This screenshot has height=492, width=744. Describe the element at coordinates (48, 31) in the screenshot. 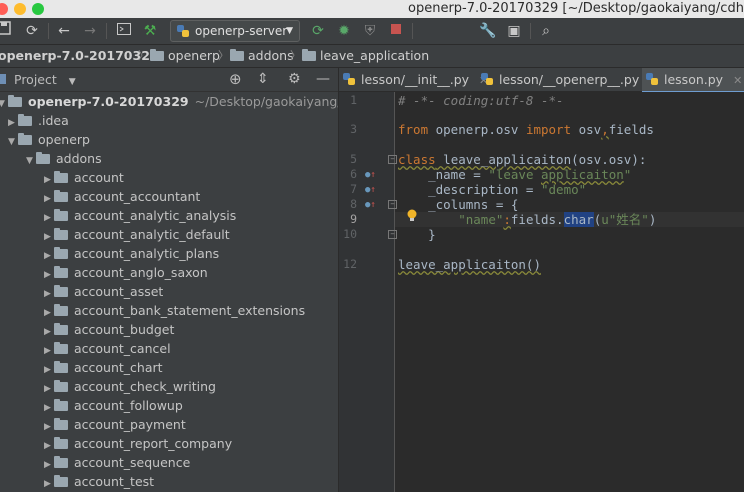

I see `toolbar-separator` at that location.